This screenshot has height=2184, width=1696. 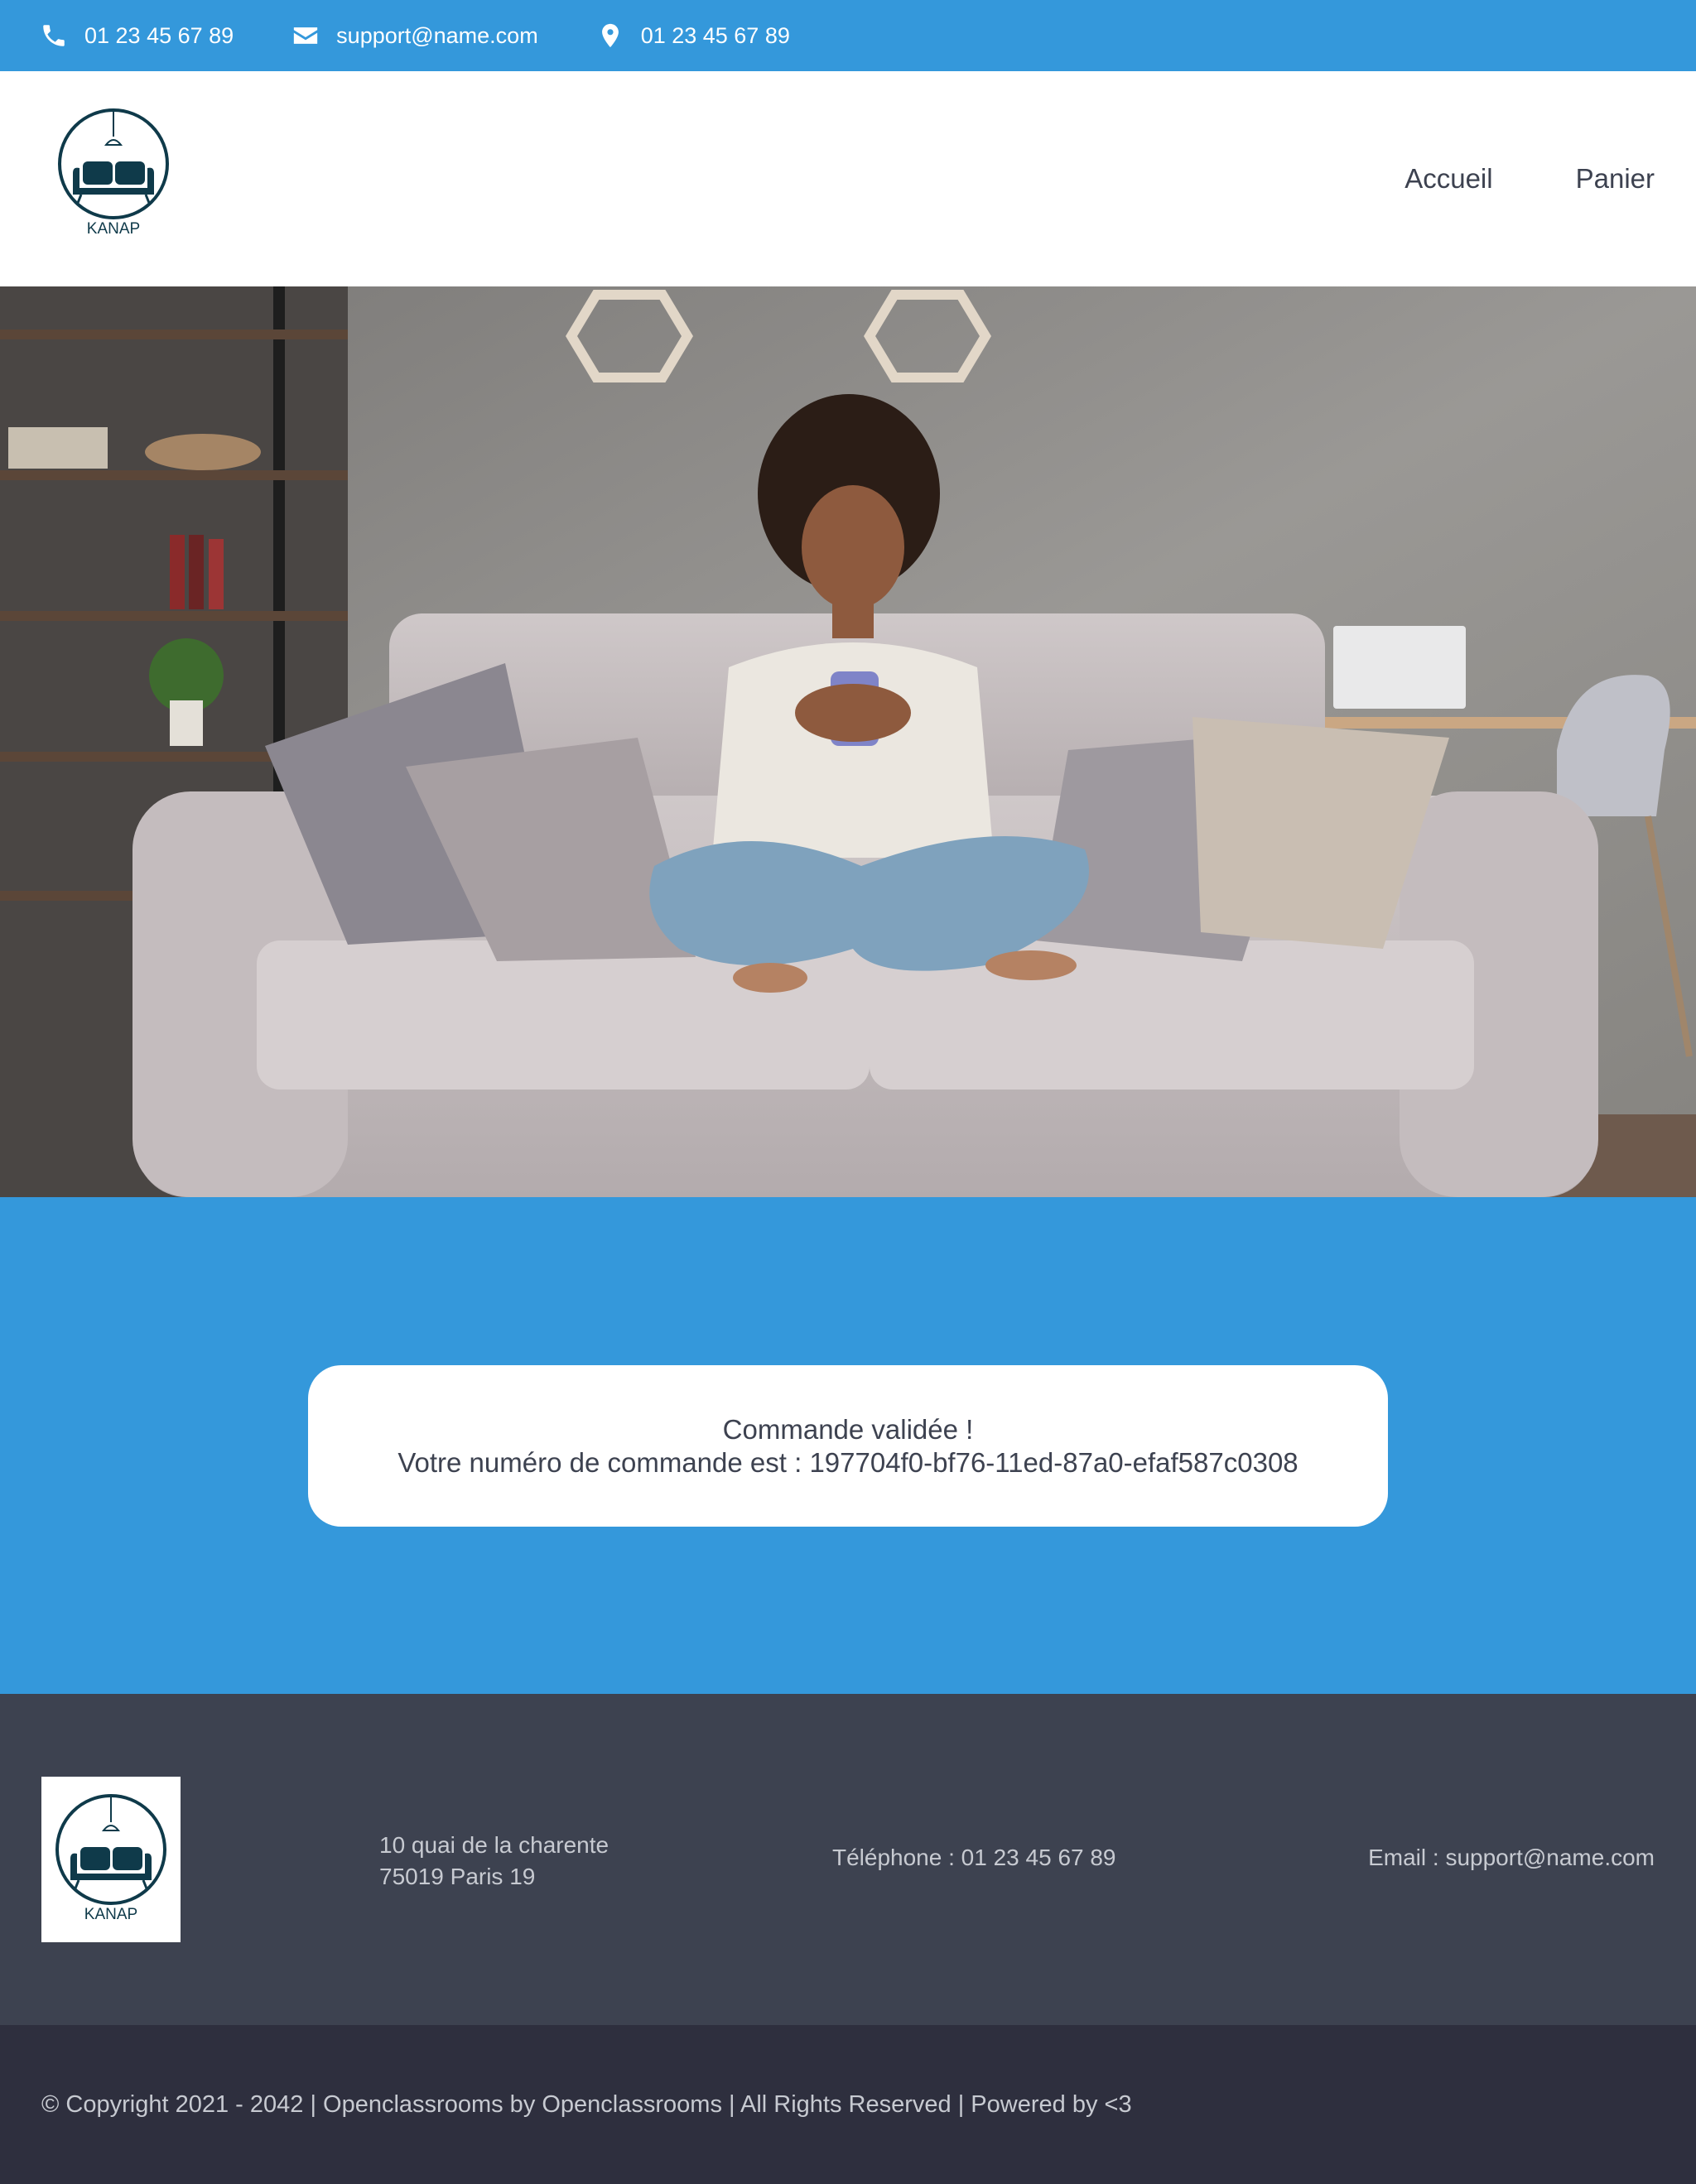 I want to click on confirmation-title: Commande validée !, so click(x=848, y=1429).